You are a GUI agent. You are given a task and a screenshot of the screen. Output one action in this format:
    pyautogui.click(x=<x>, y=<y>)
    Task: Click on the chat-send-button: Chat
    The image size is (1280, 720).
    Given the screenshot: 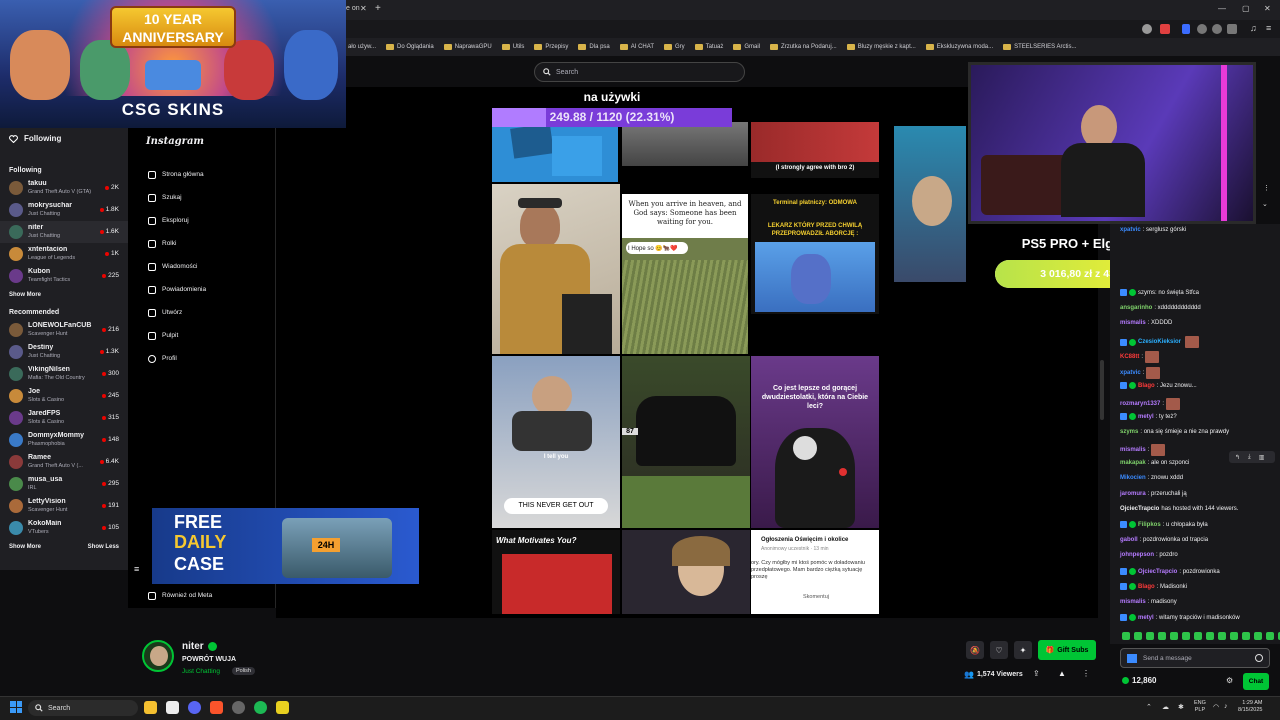 What is the action you would take?
    pyautogui.click(x=1256, y=681)
    